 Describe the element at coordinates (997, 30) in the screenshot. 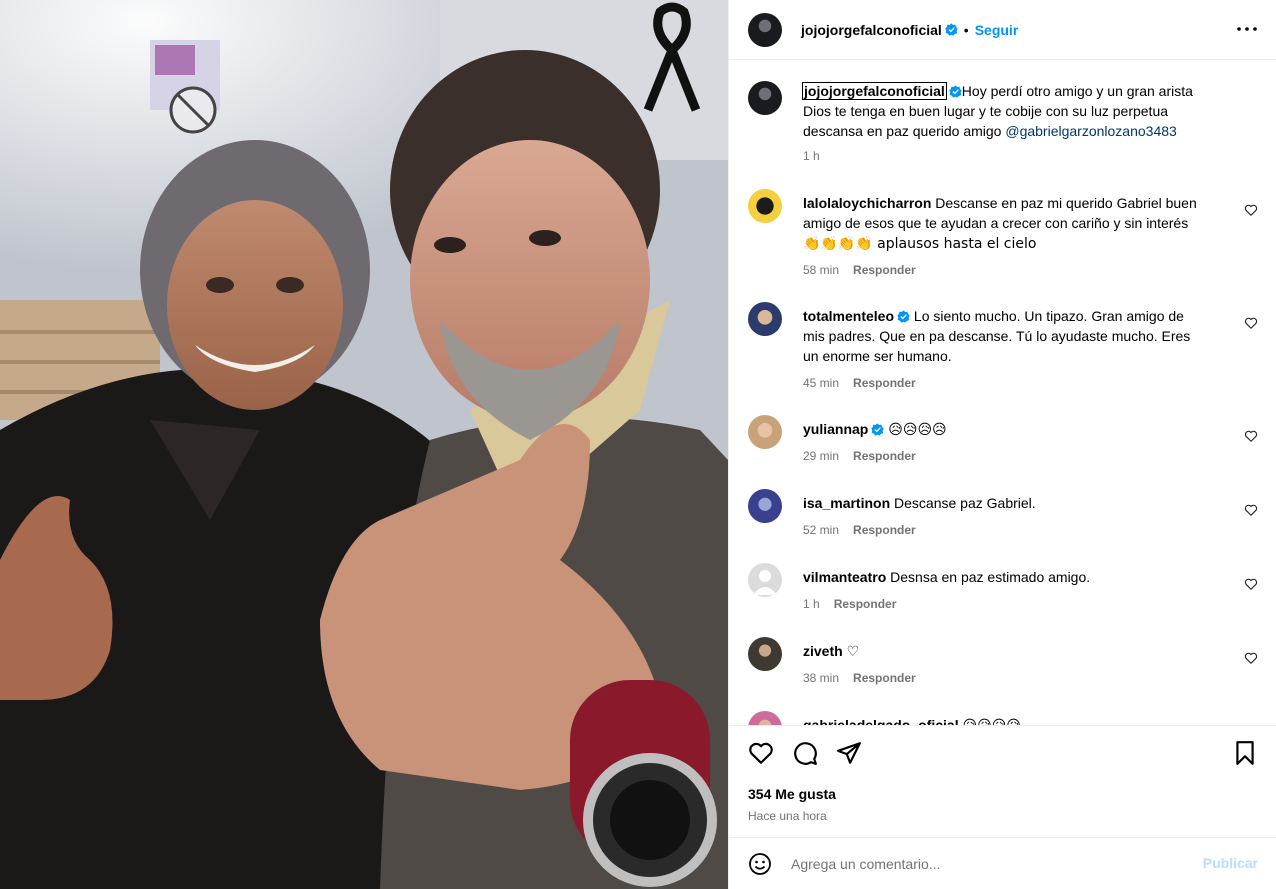

I see `follow-button: Seguir` at that location.